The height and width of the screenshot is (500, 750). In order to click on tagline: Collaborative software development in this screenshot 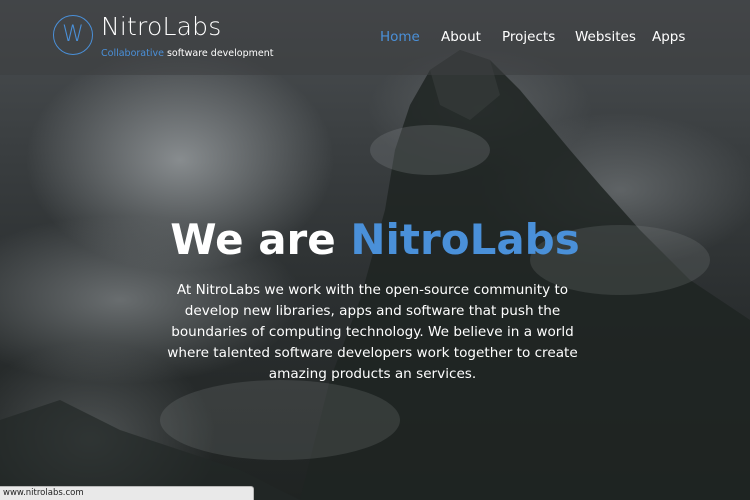, I will do `click(187, 53)`.